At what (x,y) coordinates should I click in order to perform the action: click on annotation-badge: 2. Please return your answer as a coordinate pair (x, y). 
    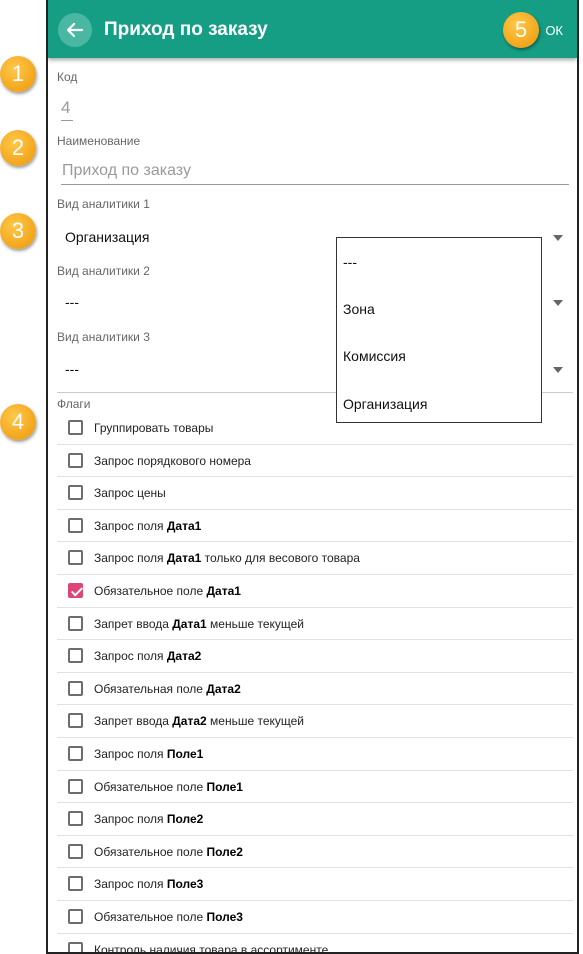
    Looking at the image, I should click on (18, 148).